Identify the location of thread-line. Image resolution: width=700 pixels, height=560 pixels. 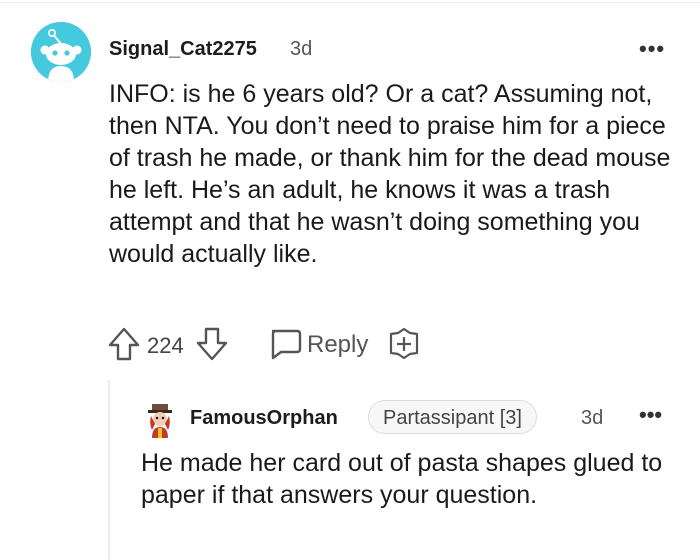
(109, 470).